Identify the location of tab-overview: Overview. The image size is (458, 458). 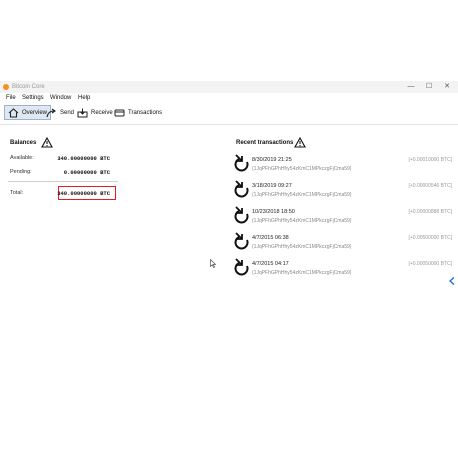
(28, 112).